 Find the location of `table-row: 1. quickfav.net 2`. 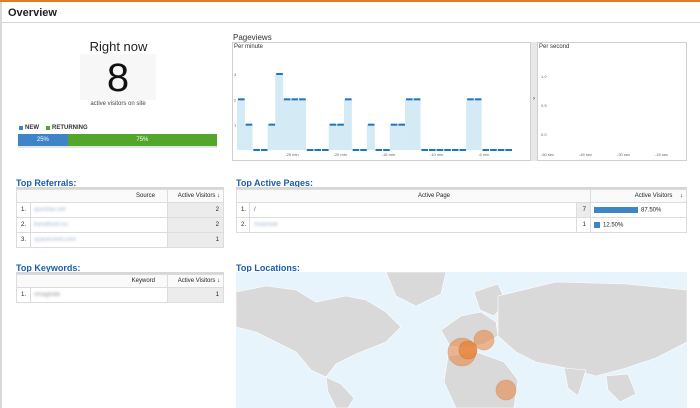

table-row: 1. quickfav.net 2 is located at coordinates (120, 210).